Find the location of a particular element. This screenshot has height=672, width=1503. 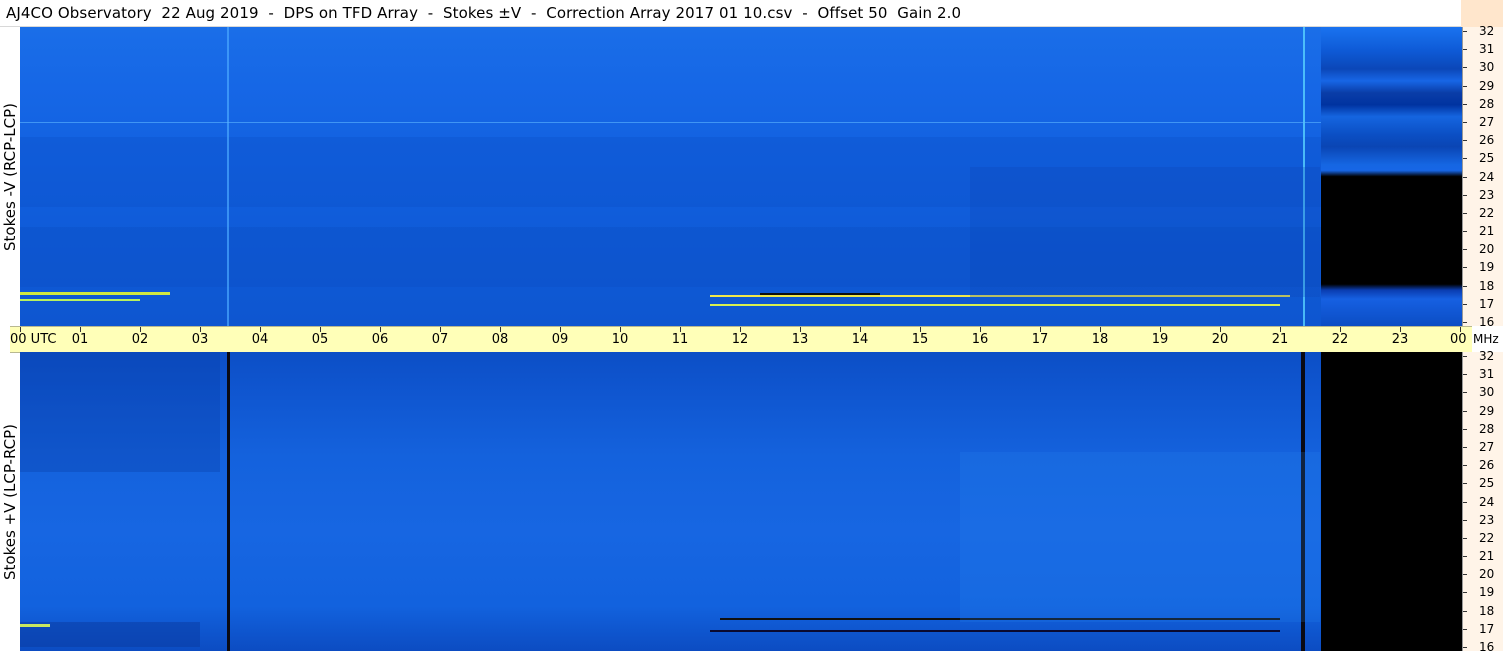

frequency-scale-bottom: 32 31 30 29 28 27 26 25 24 23 22 21 20 19 18 17 16 is located at coordinates (1482, 501).